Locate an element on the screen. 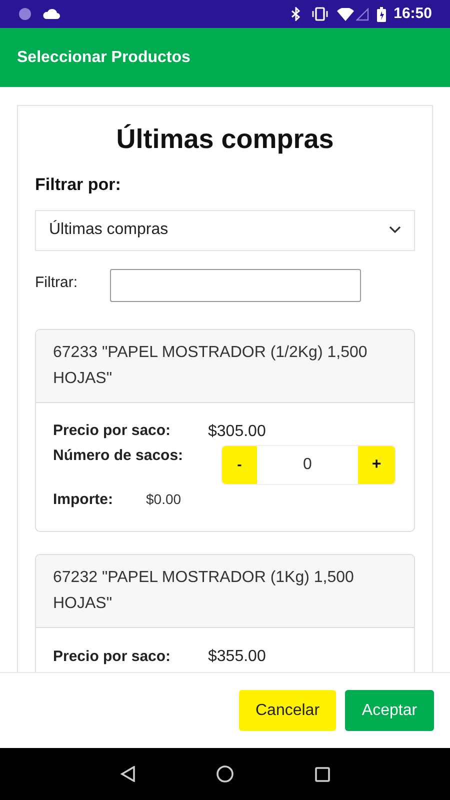 The height and width of the screenshot is (800, 450). back-icon is located at coordinates (128, 774).